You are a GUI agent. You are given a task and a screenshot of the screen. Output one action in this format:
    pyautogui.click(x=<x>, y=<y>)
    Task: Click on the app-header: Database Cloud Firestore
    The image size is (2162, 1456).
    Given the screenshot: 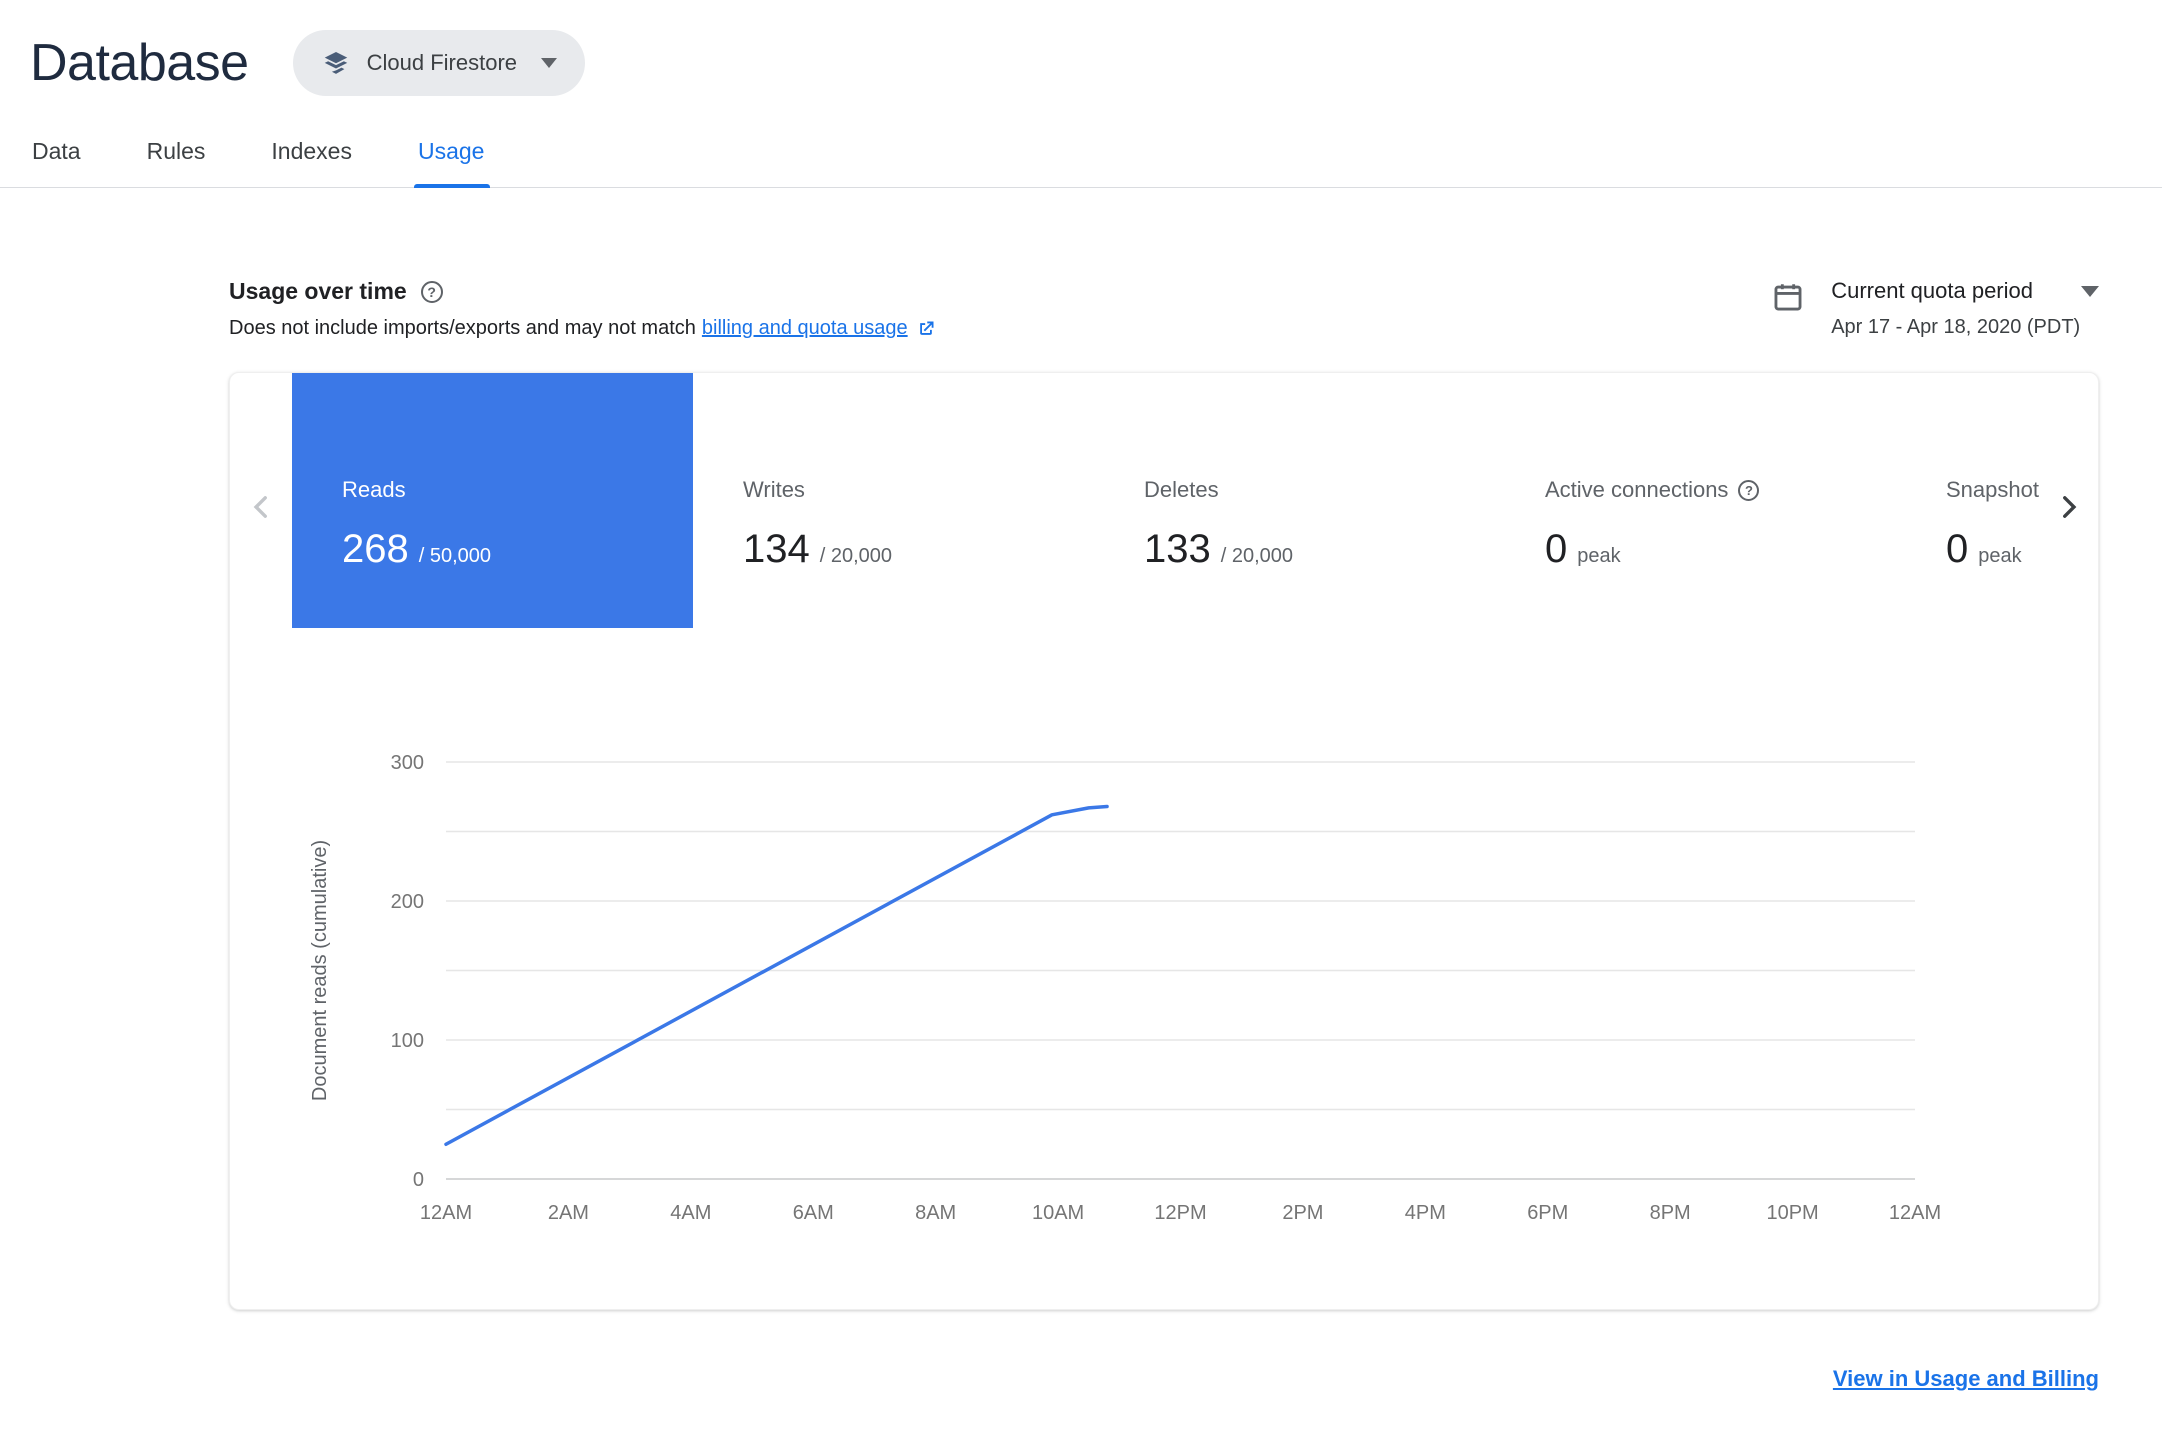 What is the action you would take?
    pyautogui.click(x=1081, y=48)
    